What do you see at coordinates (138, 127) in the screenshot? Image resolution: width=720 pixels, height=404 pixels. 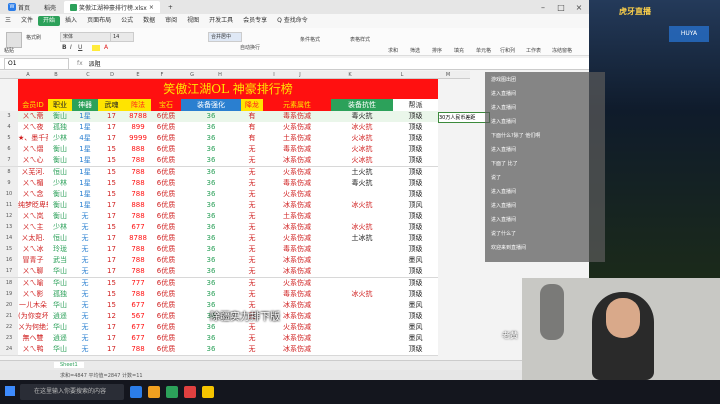 I see `table-cell: 899` at bounding box center [138, 127].